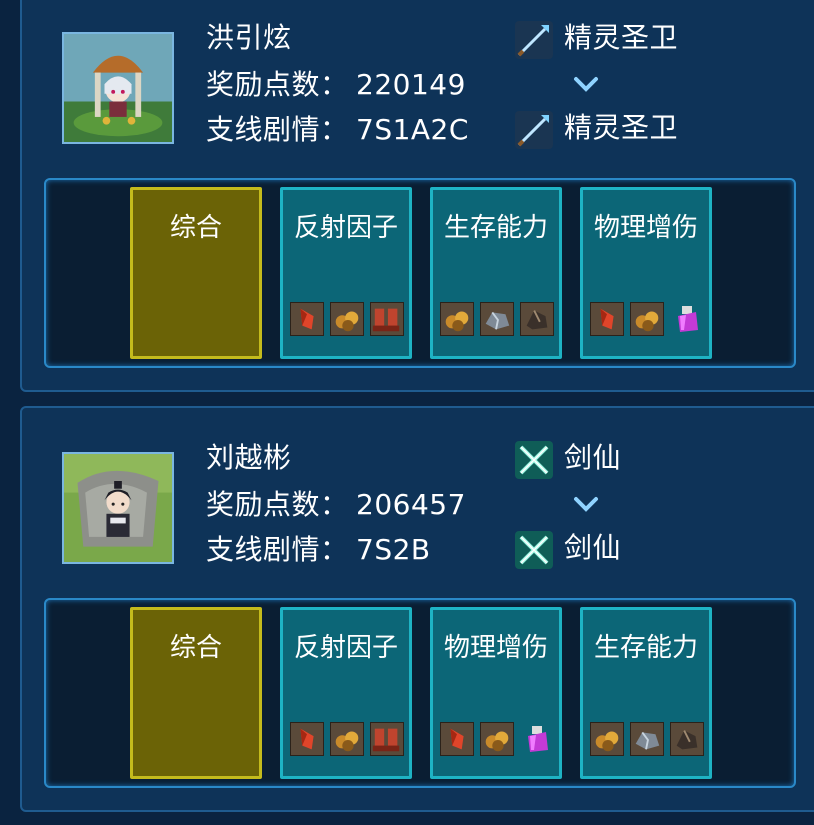 The width and height of the screenshot is (814, 825). What do you see at coordinates (593, 457) in the screenshot?
I see `class-name-current: 剑仙` at bounding box center [593, 457].